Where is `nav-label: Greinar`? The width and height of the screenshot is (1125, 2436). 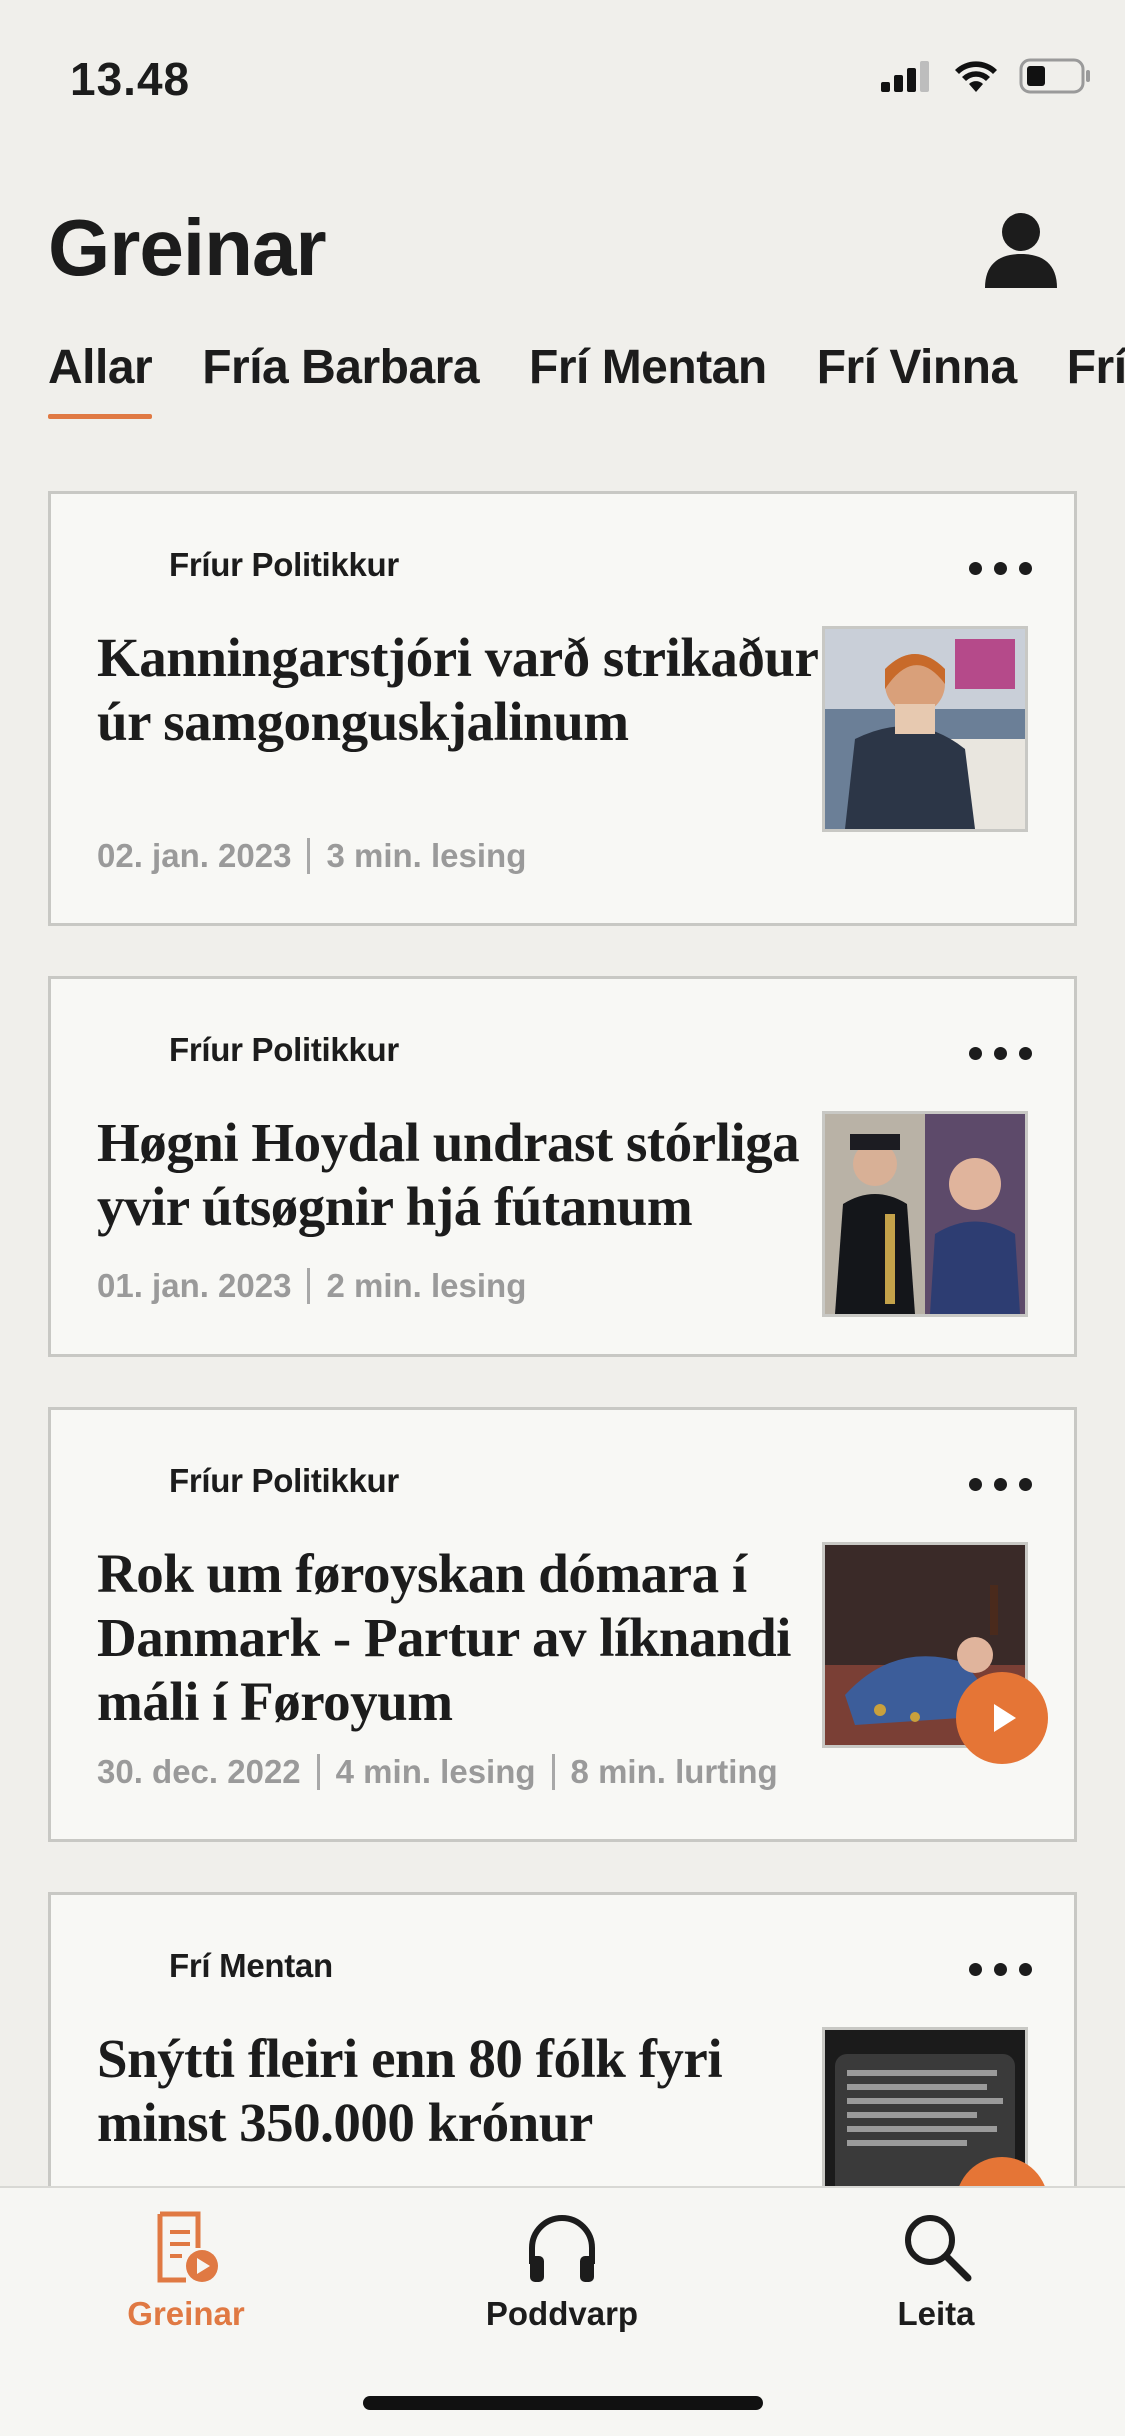 nav-label: Greinar is located at coordinates (186, 2313).